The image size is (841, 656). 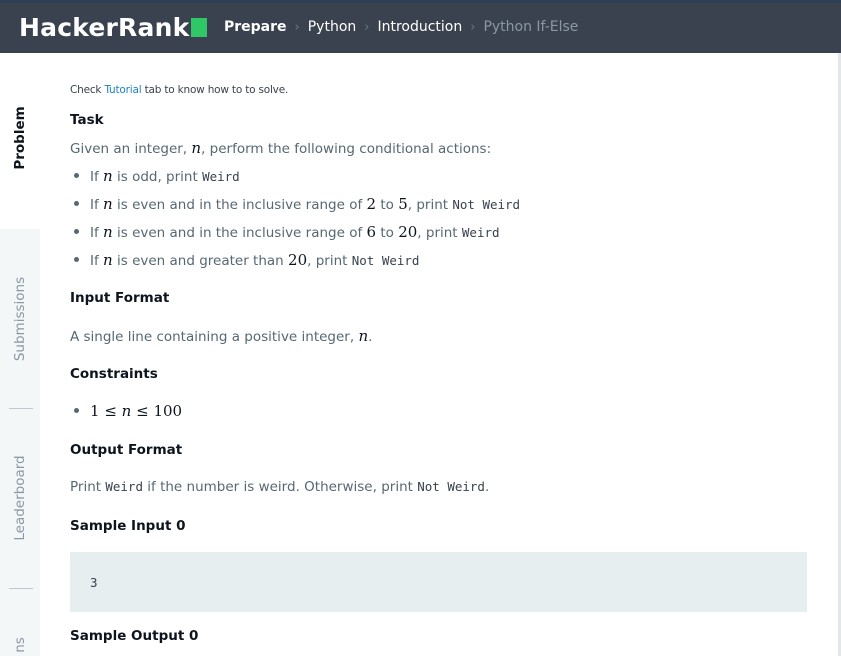 I want to click on hackerrank-logo: HackerRank, so click(x=113, y=27).